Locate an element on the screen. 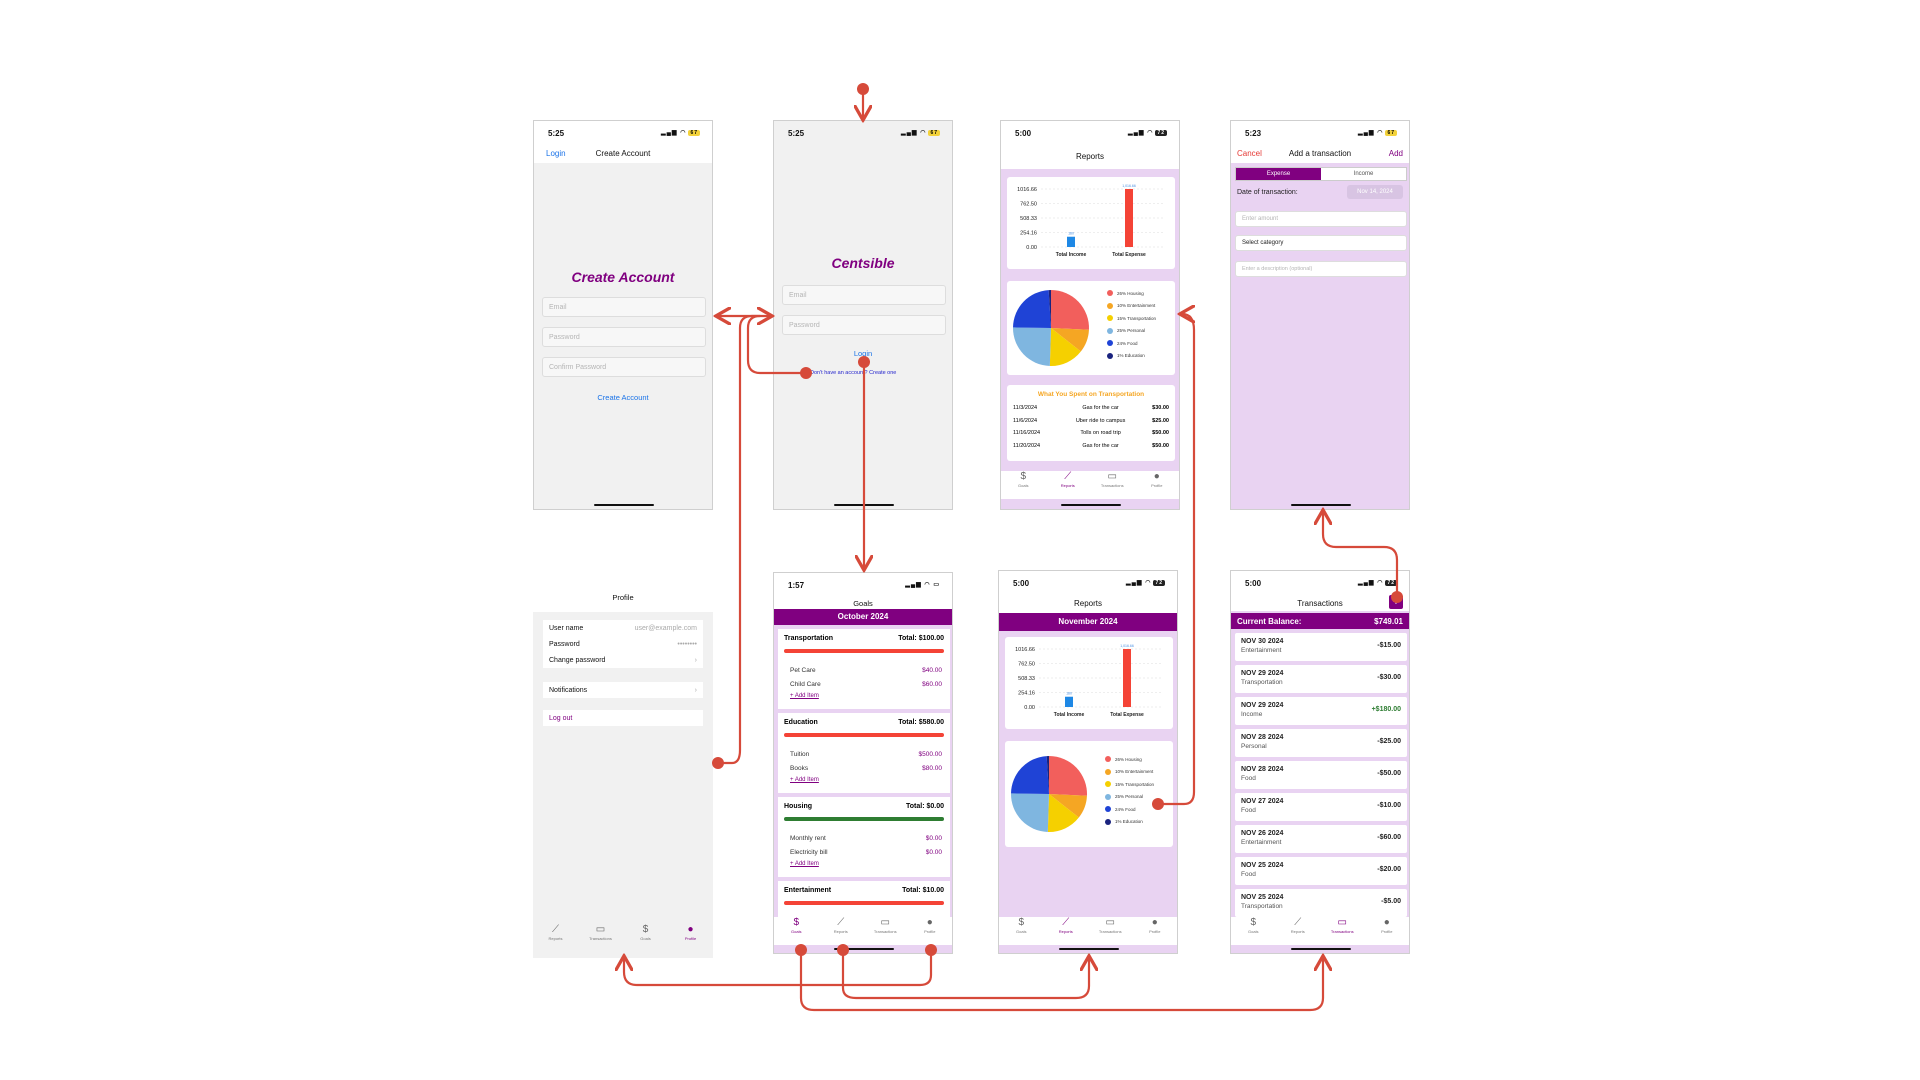  profile-row-label: User name is located at coordinates (566, 628).